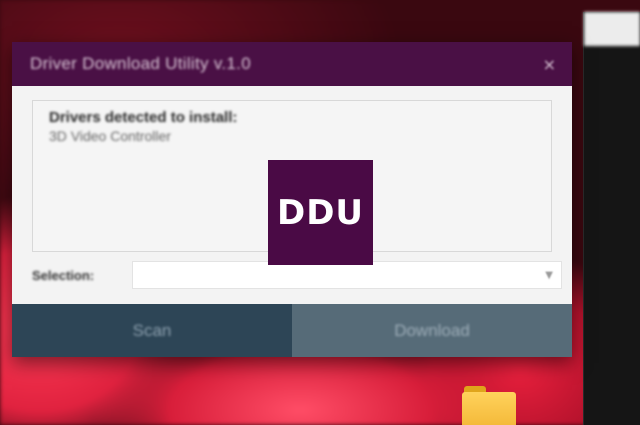 The image size is (640, 425). What do you see at coordinates (63, 275) in the screenshot?
I see `selection-label: Selection:` at bounding box center [63, 275].